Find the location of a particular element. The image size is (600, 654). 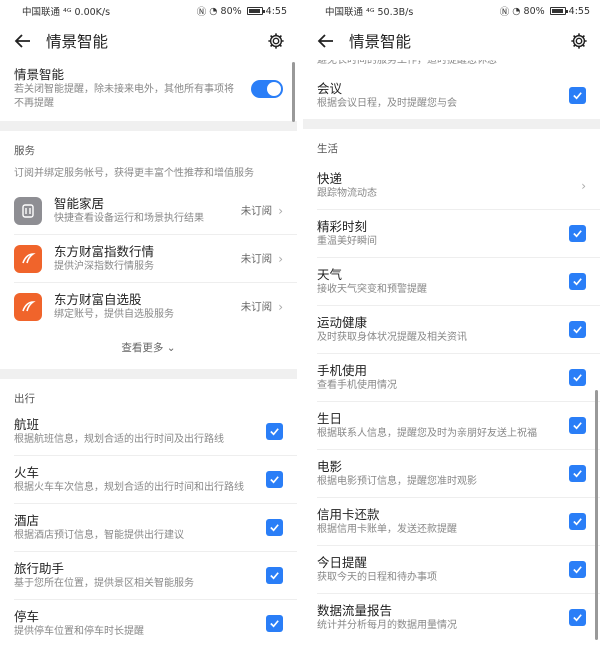

item-name: 精彩时刻 is located at coordinates (342, 226).